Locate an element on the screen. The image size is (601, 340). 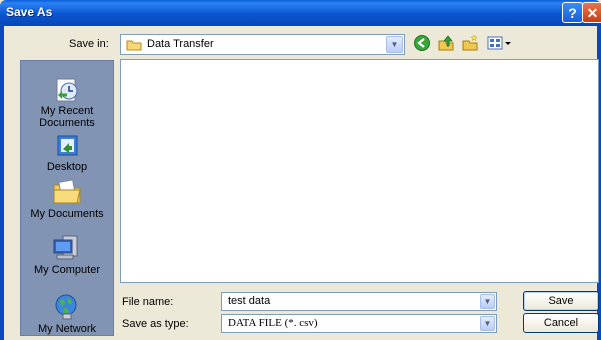
save-in-combo: Data Transfer ▼ is located at coordinates (262, 44).